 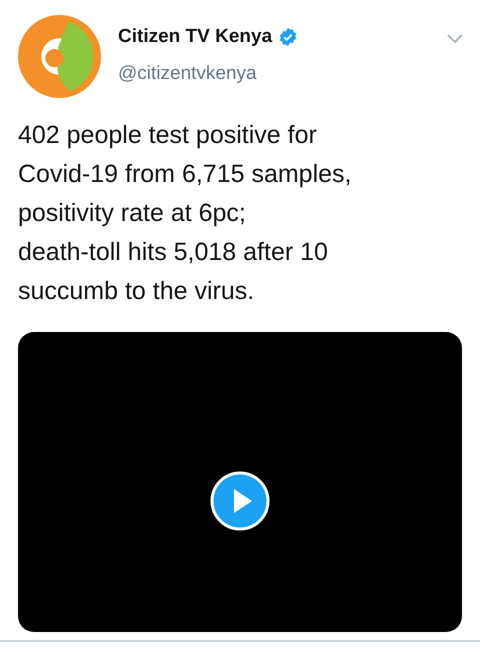 I want to click on author-handle: @citizentvkenya, so click(x=208, y=74).